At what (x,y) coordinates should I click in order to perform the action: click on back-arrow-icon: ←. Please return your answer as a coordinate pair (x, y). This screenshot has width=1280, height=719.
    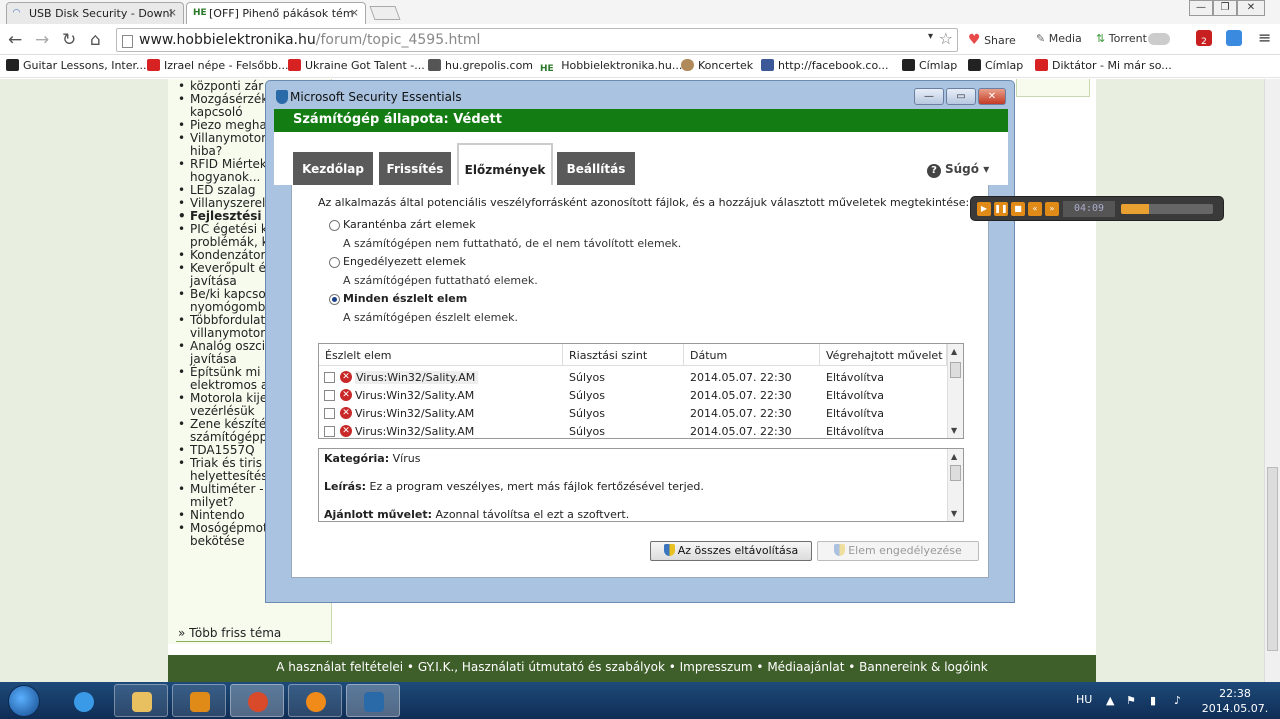
    Looking at the image, I should click on (15, 40).